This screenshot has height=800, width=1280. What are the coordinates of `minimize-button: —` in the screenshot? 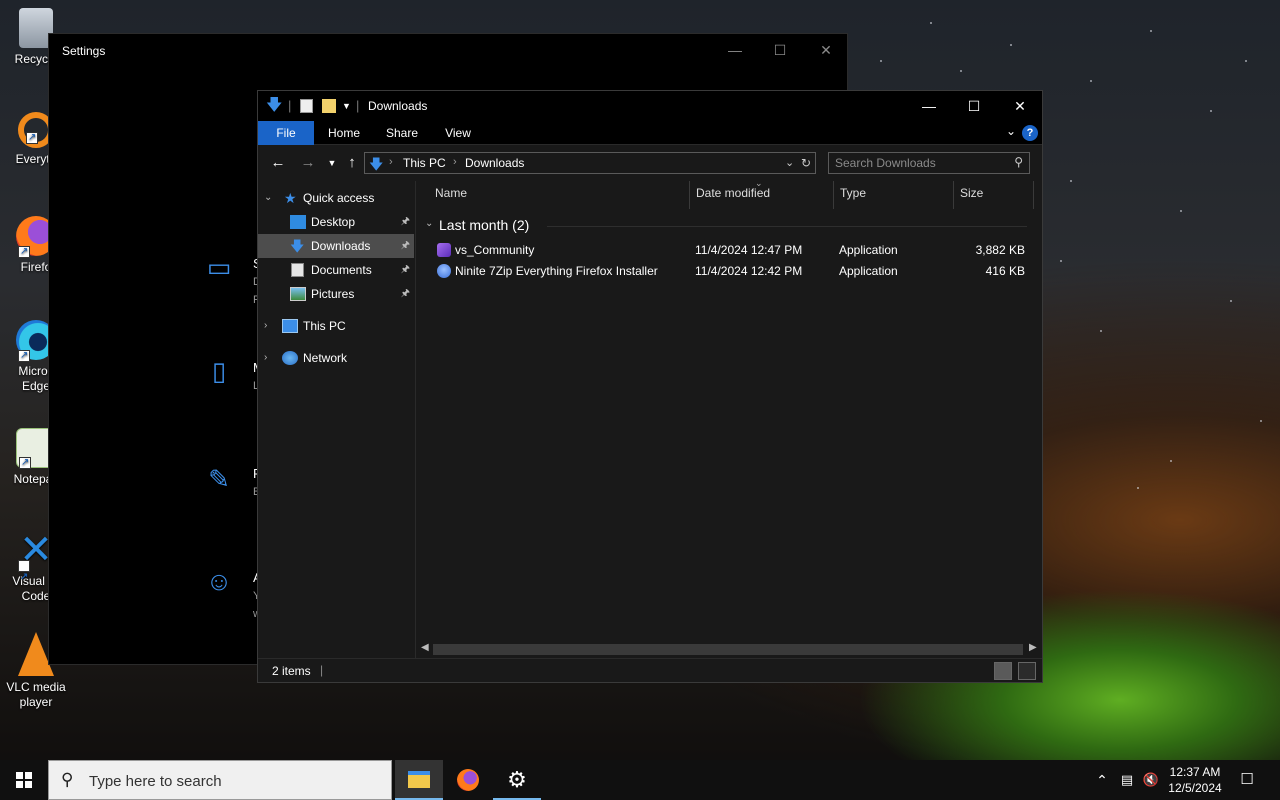 It's located at (929, 106).